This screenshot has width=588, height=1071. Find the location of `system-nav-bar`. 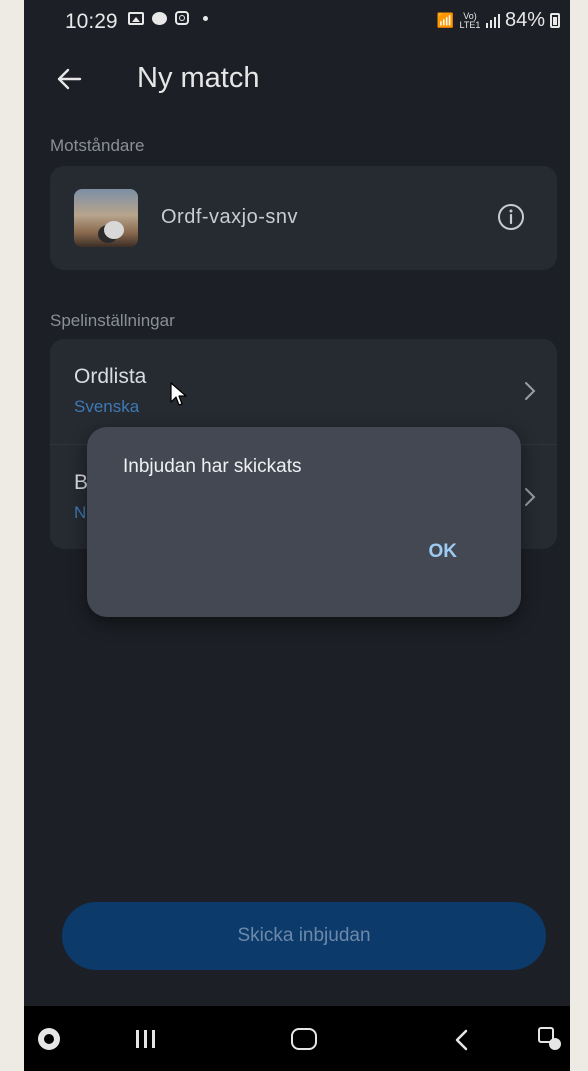

system-nav-bar is located at coordinates (297, 1038).